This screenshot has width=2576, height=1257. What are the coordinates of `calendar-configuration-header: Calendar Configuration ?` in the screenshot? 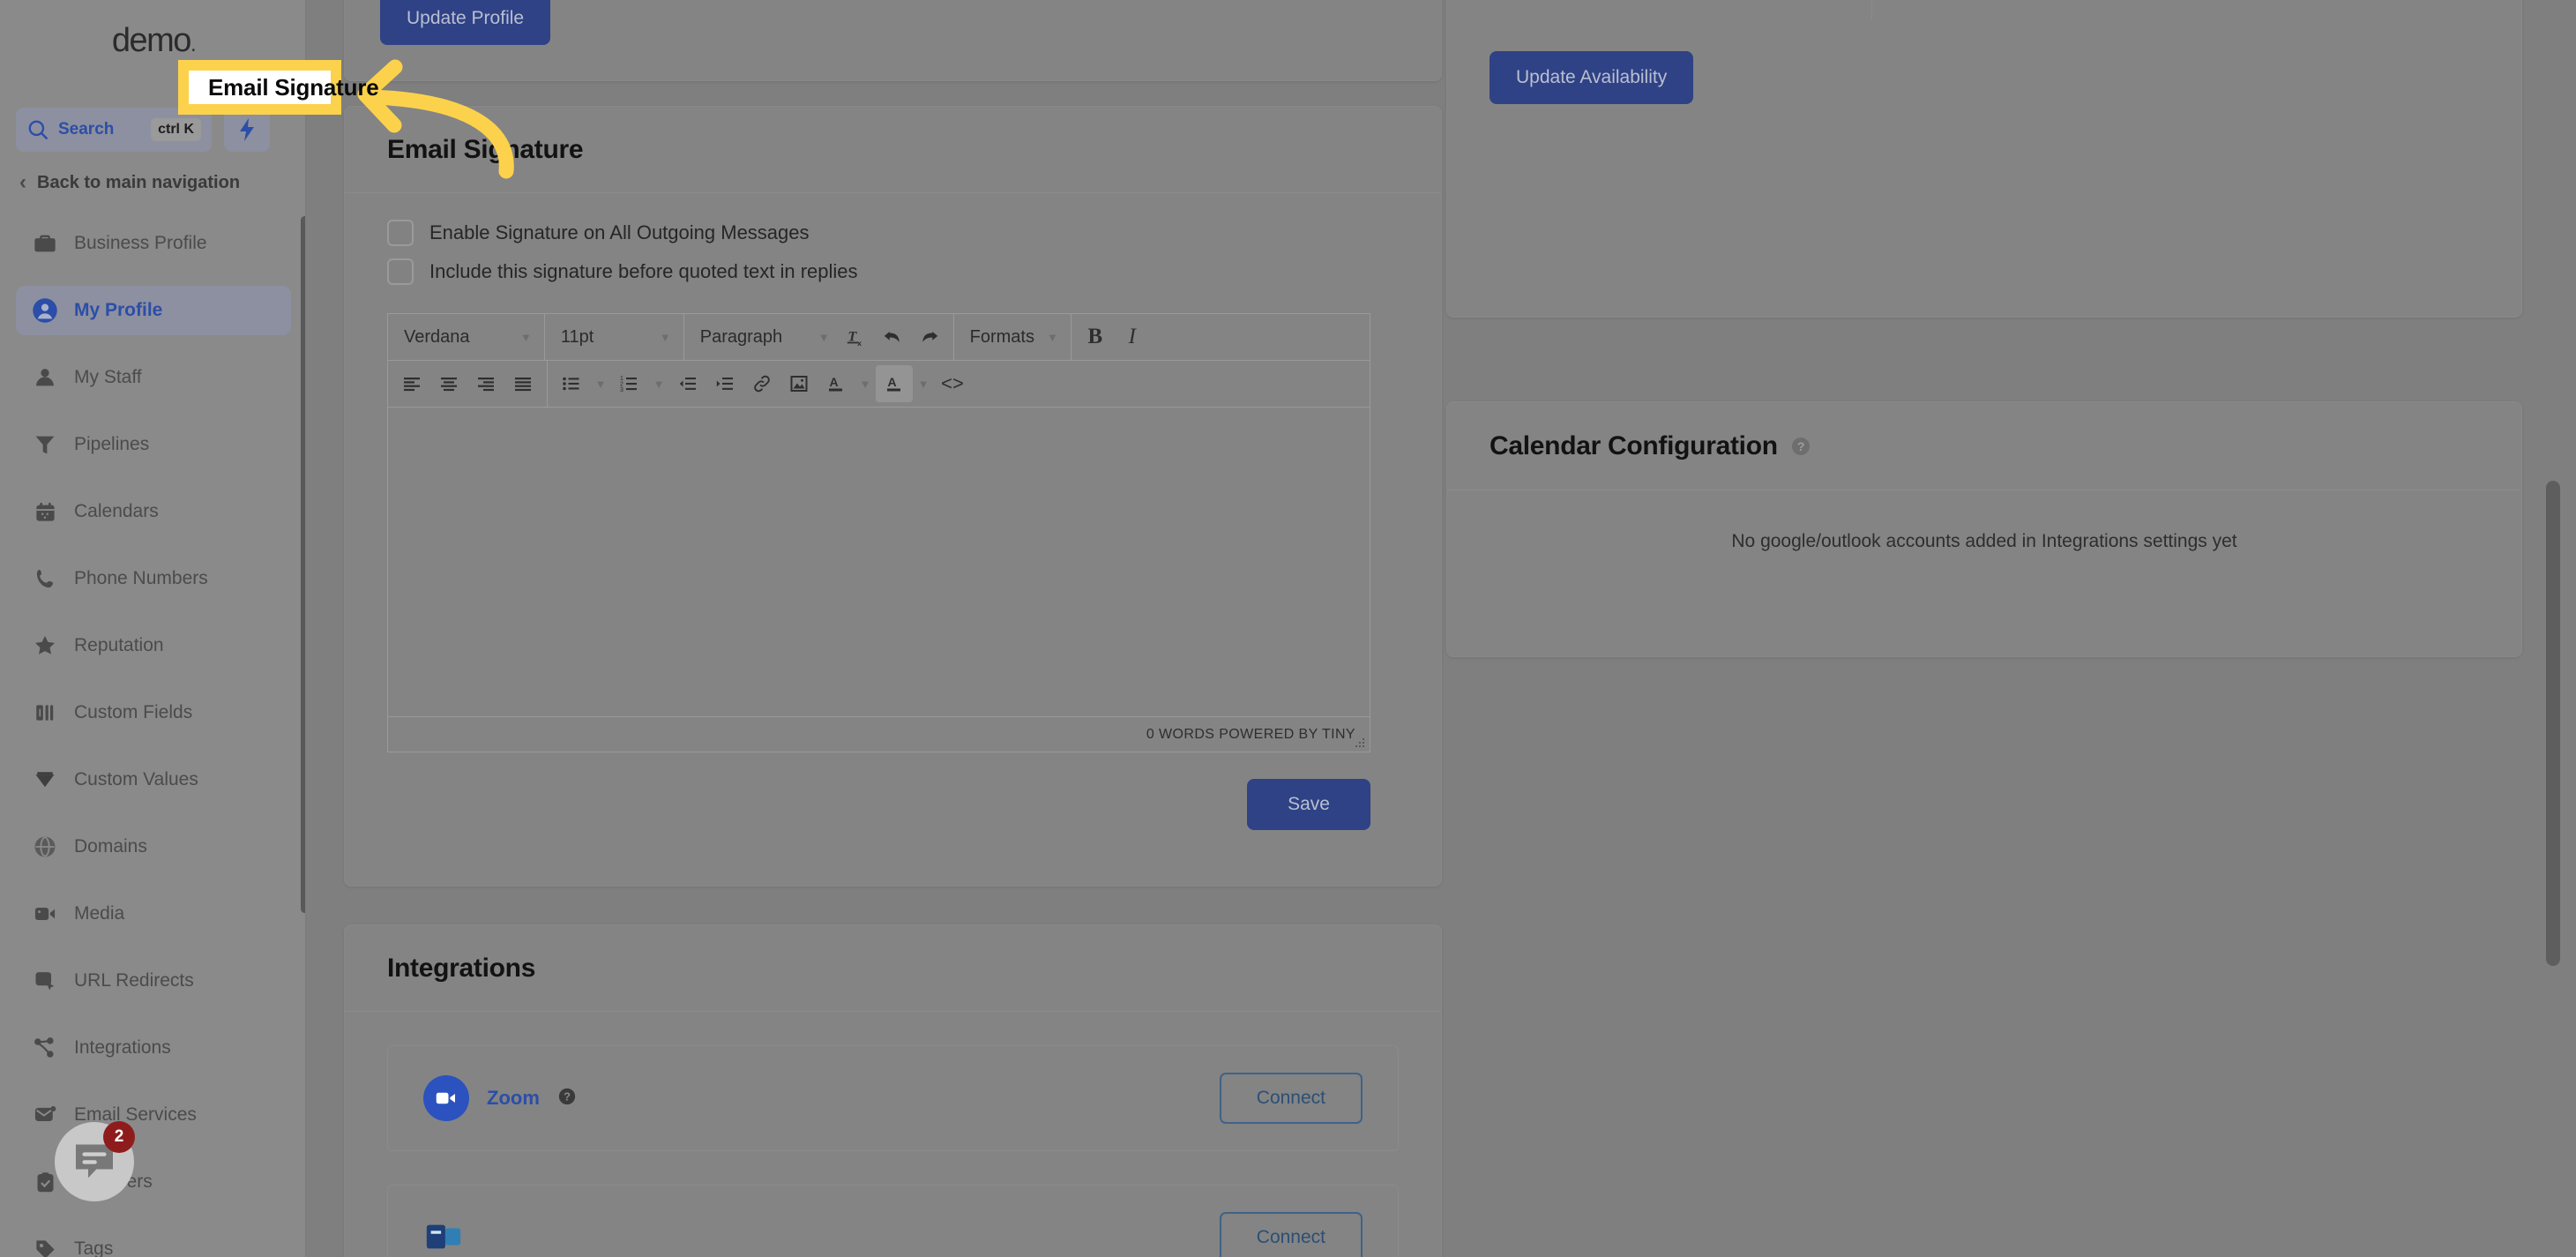 It's located at (1984, 446).